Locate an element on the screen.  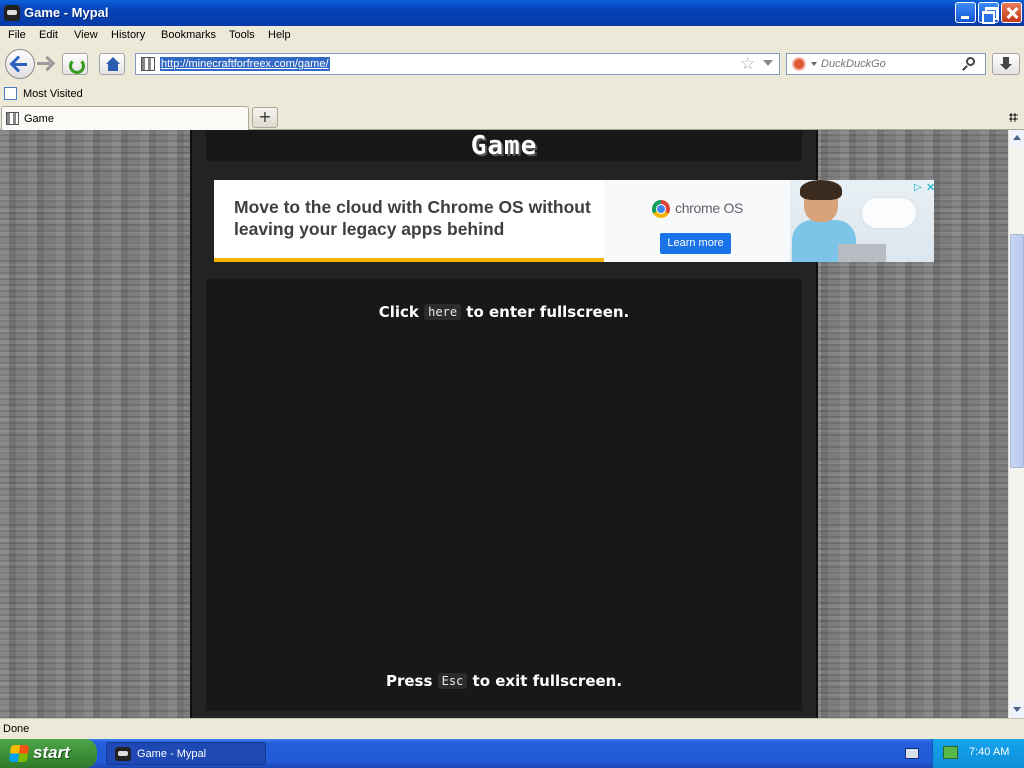
menu-edit: Edit is located at coordinates (48, 35).